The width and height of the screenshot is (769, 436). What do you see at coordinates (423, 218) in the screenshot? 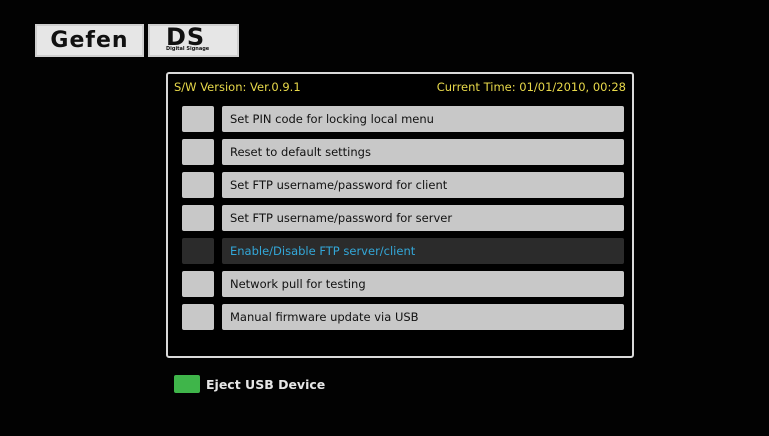
I see `menu-item-label: Set FTP username/password for server` at bounding box center [423, 218].